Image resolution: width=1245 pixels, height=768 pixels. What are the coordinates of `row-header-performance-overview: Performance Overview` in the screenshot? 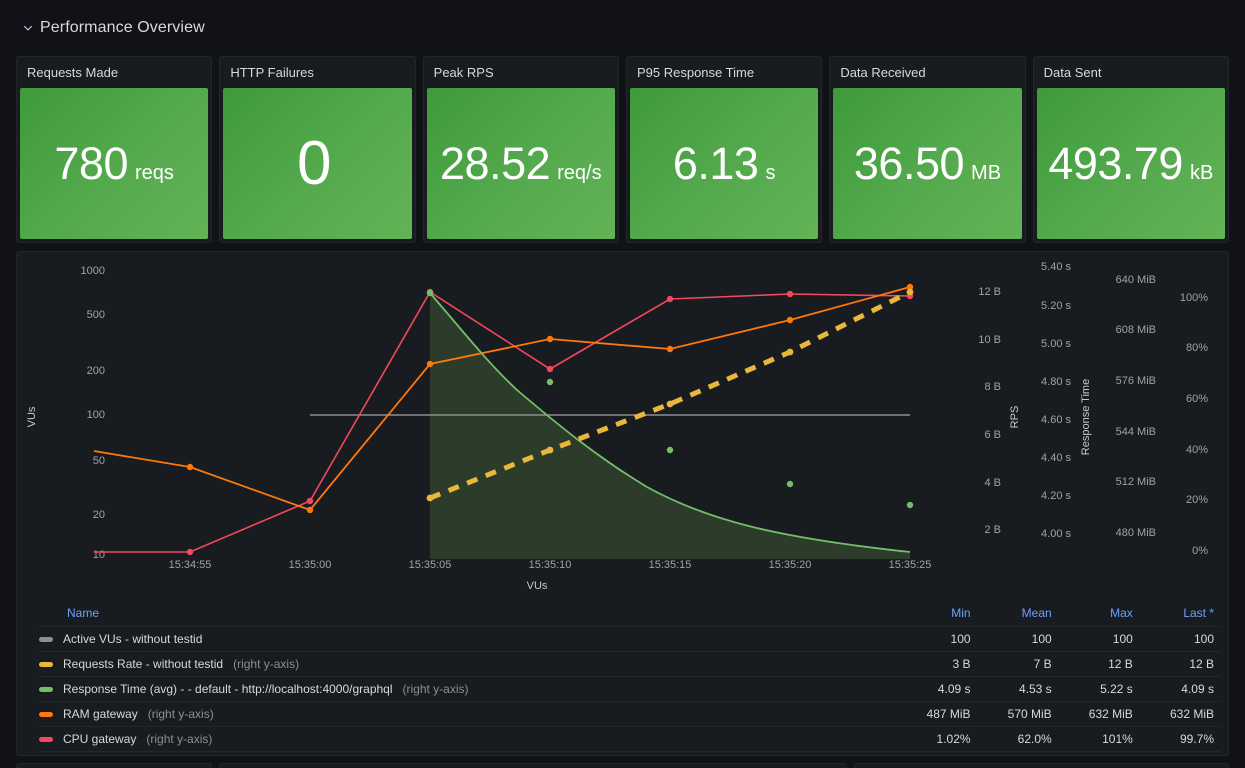 It's located at (113, 28).